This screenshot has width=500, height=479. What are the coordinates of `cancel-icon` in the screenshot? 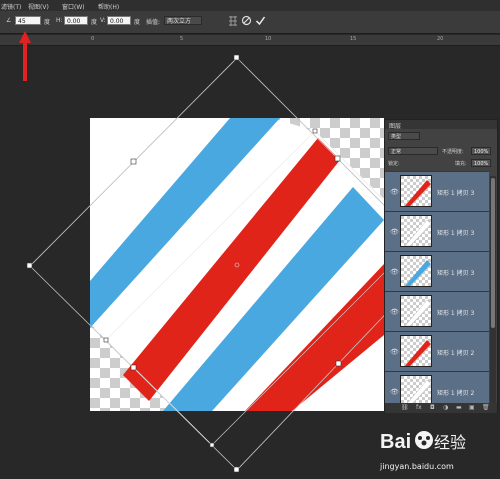 It's located at (246, 20).